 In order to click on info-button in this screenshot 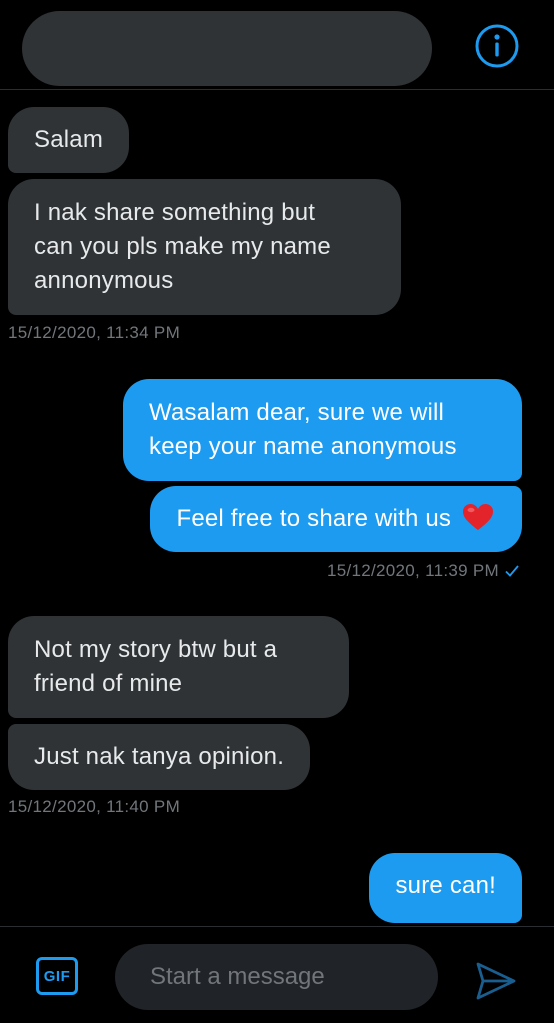, I will do `click(497, 46)`.